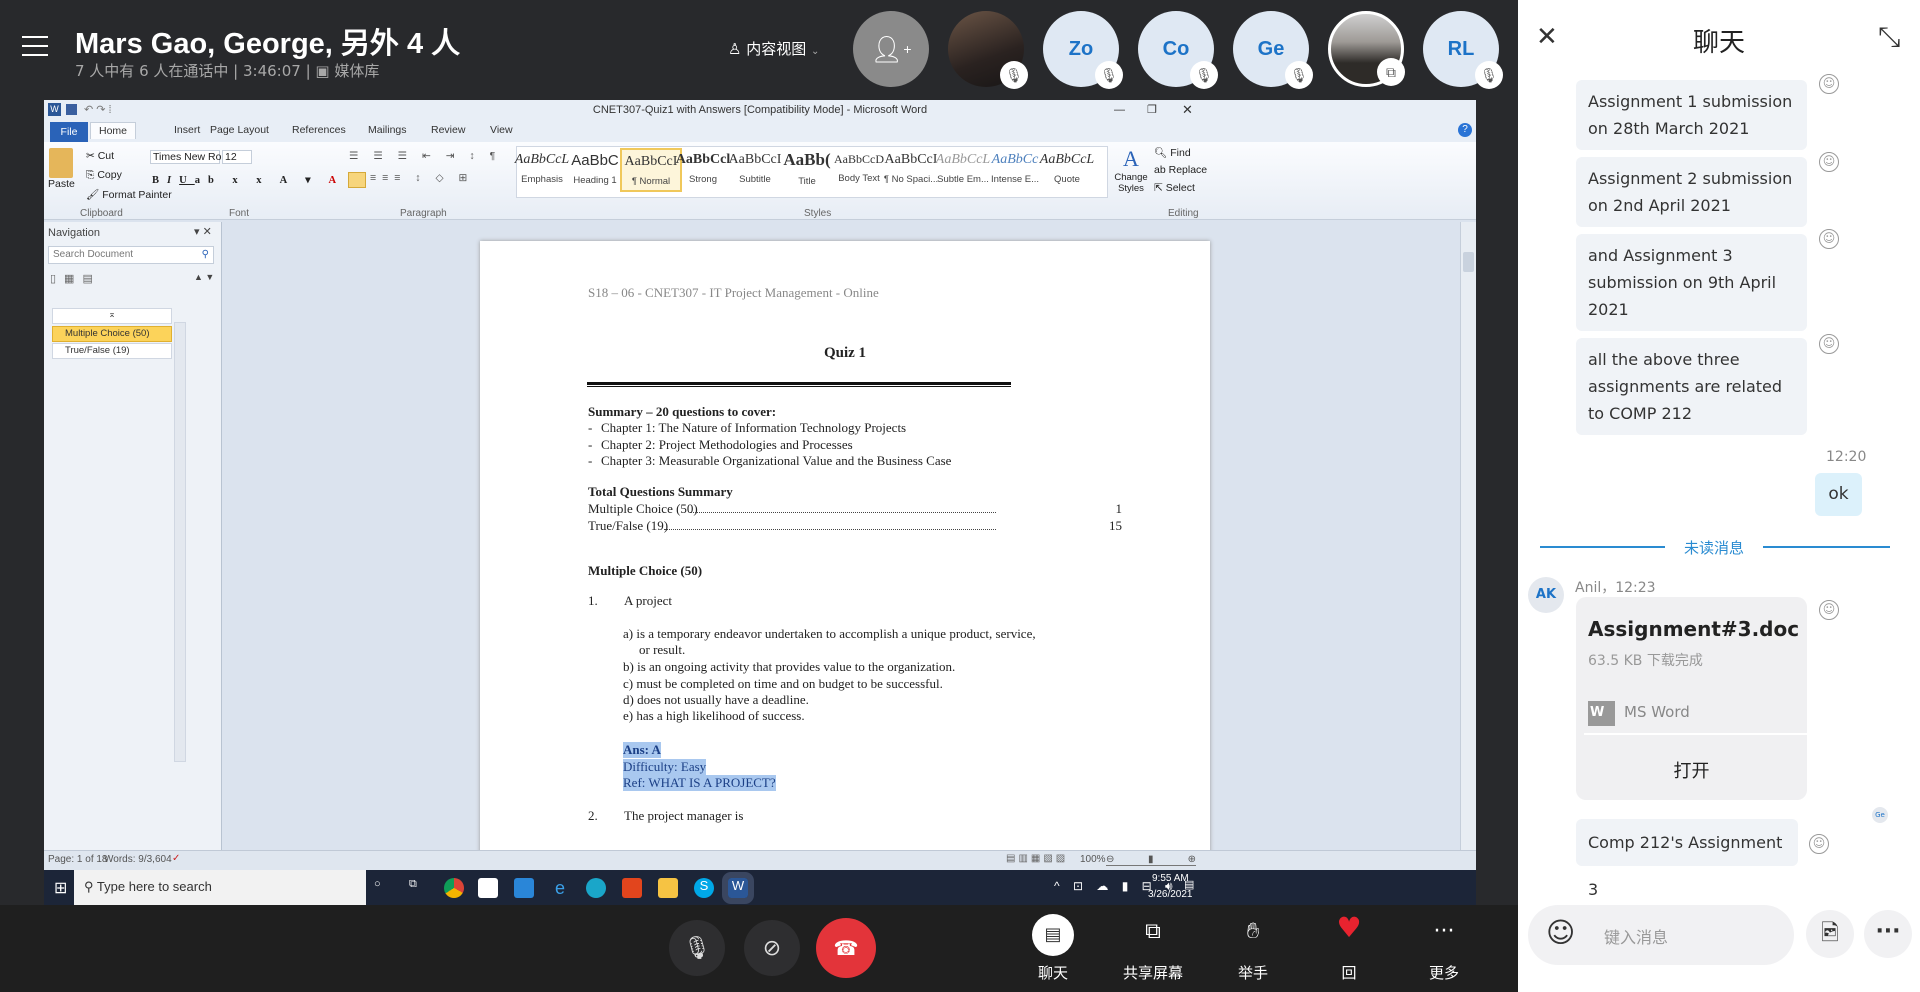  Describe the element at coordinates (1444, 948) in the screenshot. I see `more-button: ··· 更多` at that location.